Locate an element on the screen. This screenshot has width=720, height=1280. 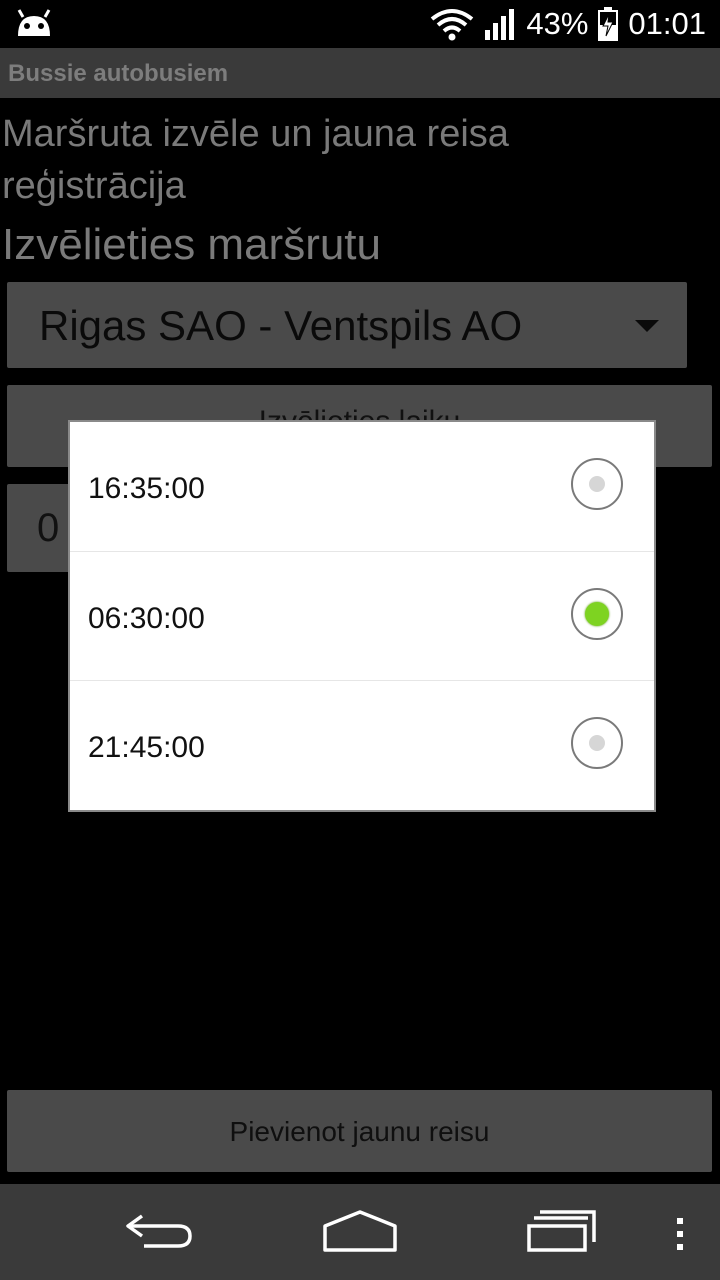
title-bar: Bussie autobusiem is located at coordinates (360, 73).